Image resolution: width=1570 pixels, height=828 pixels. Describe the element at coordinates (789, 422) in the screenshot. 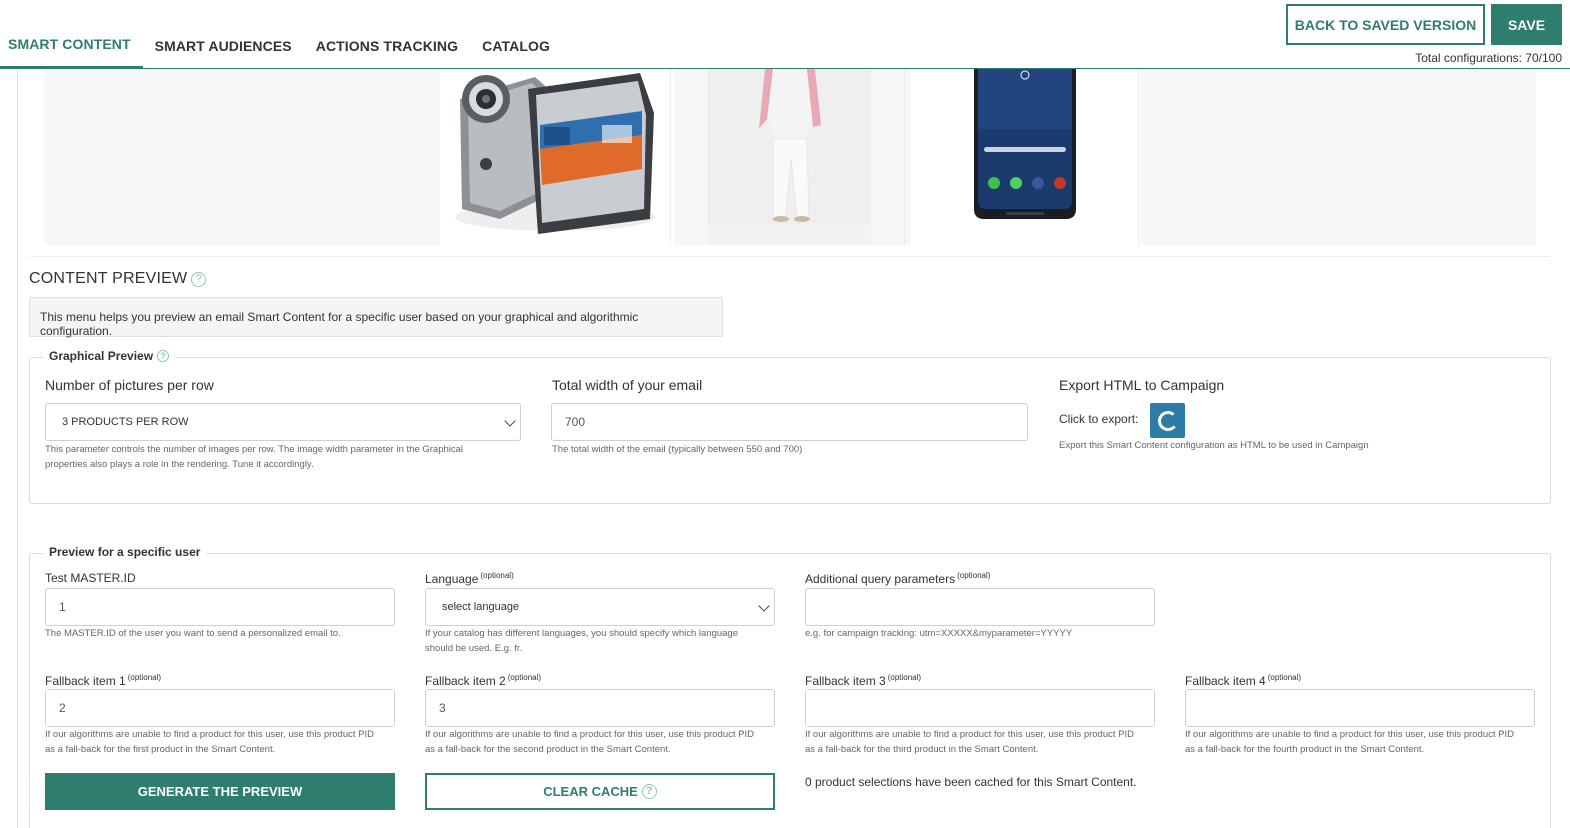

I see `email-width-input: 700` at that location.